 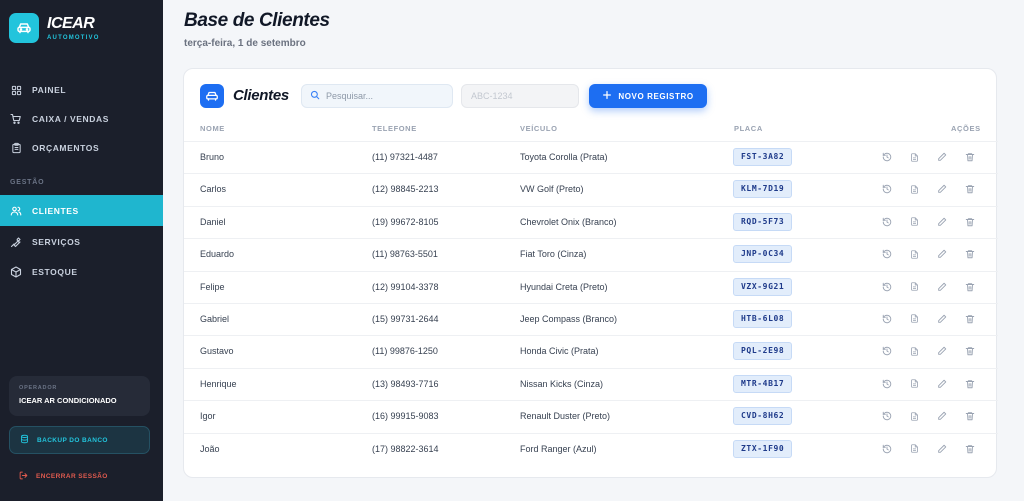 I want to click on cell-phone: (11) 97321-4487, so click(x=405, y=157).